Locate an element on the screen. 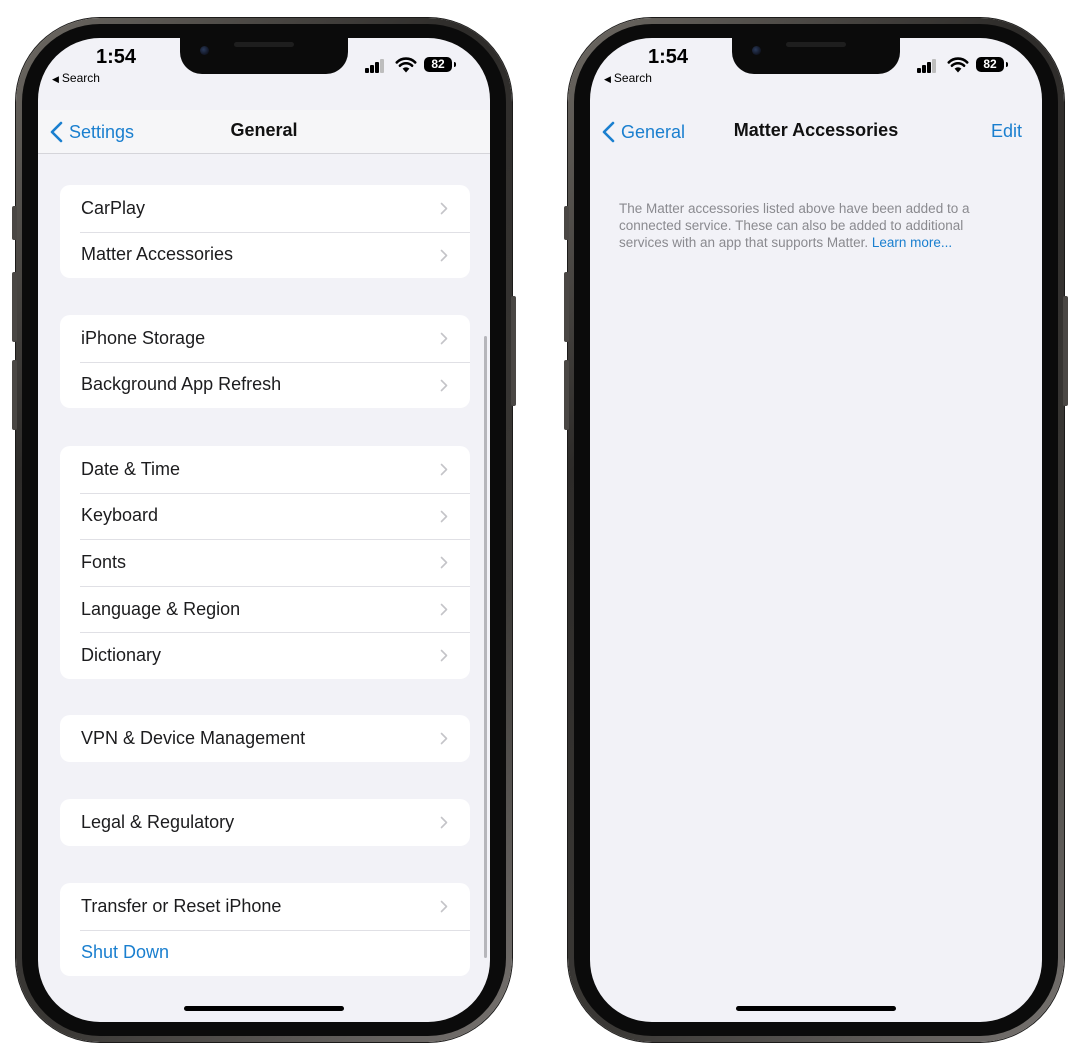 The image size is (1080, 1059). settings-row-background-app-refresh: Background App Refresh is located at coordinates (265, 385).